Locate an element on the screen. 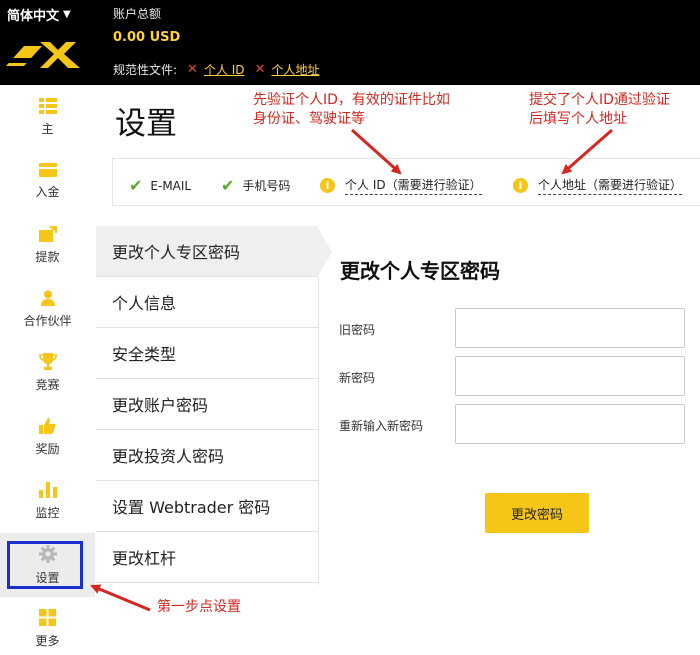  language-selector: 简体中文 ▼ is located at coordinates (39, 14).